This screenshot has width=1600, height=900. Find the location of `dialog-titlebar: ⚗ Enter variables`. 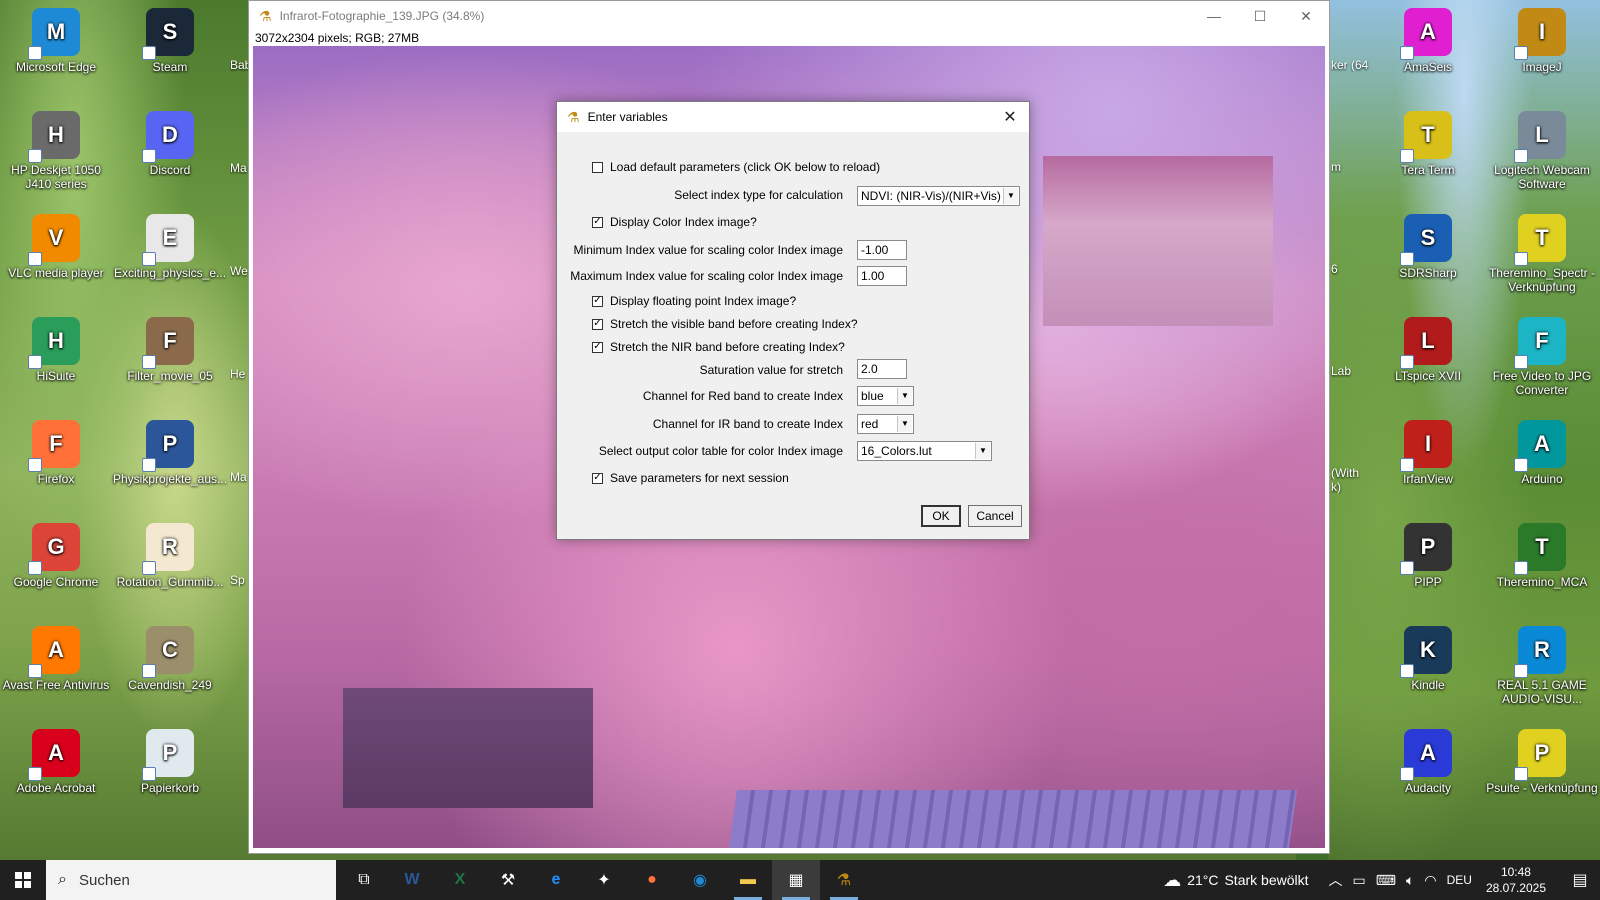

dialog-titlebar: ⚗ Enter variables is located at coordinates (793, 117).